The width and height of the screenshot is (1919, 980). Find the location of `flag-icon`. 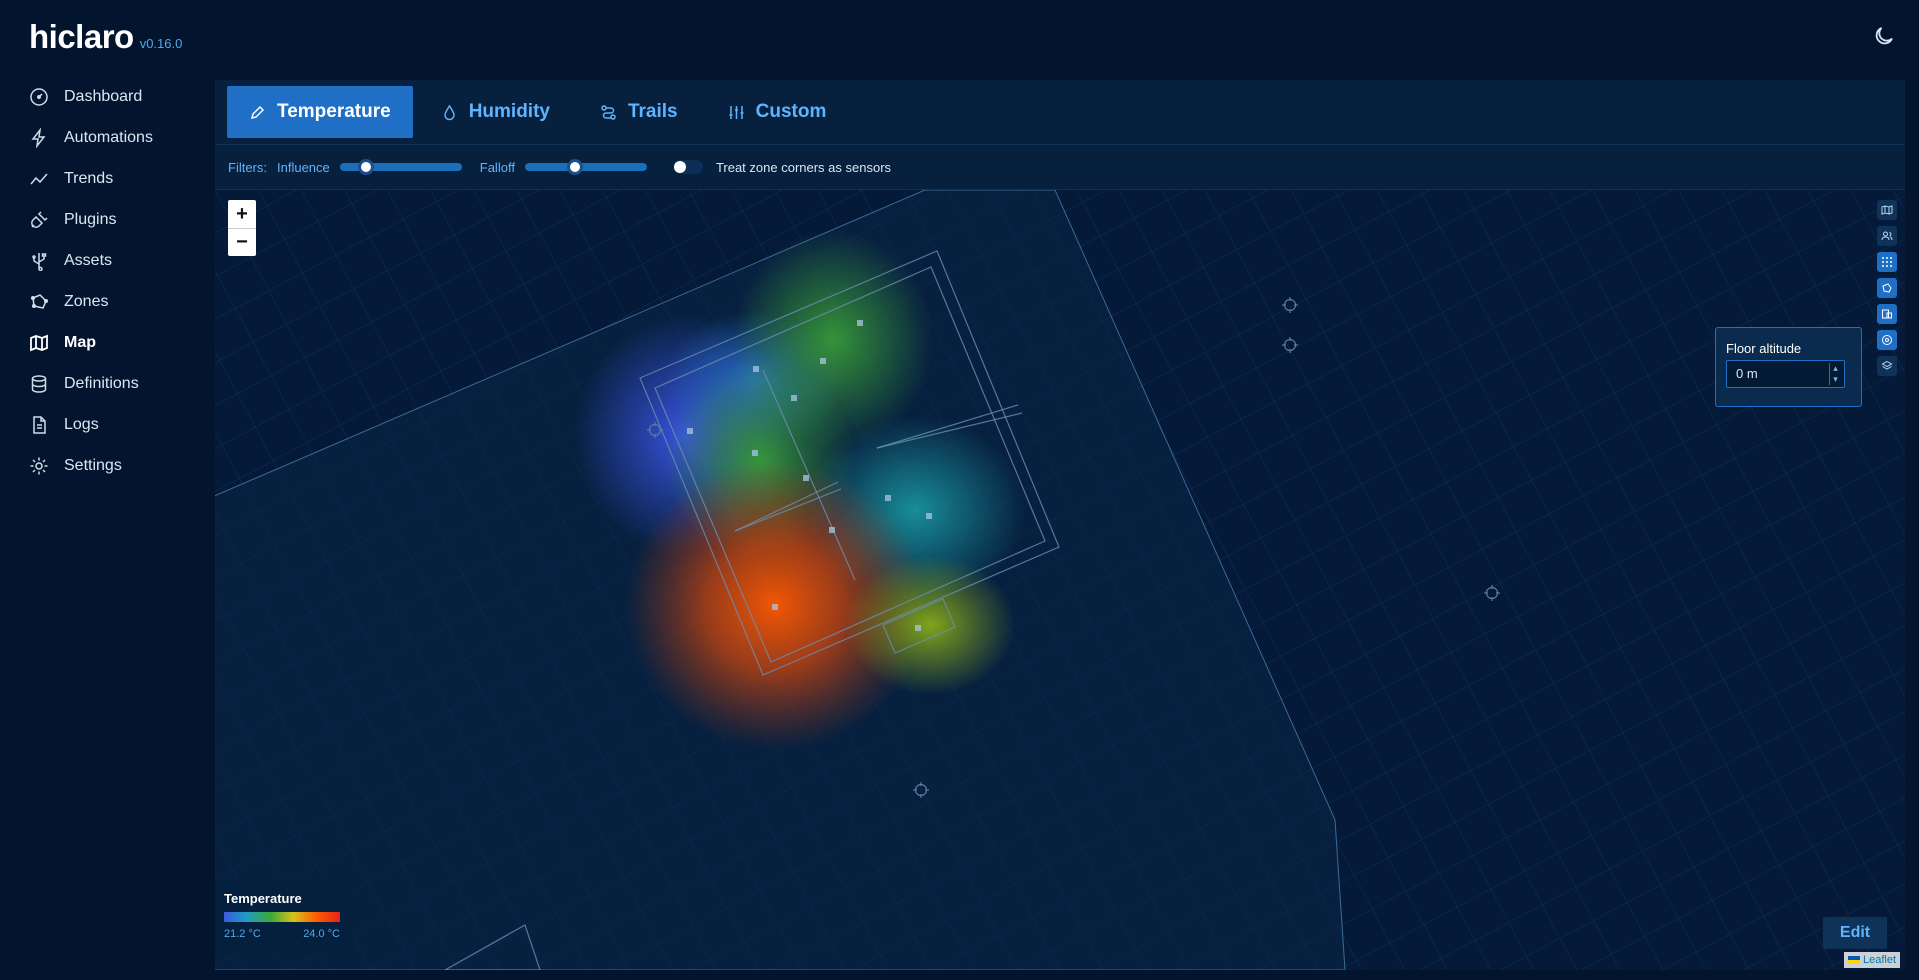

flag-icon is located at coordinates (1854, 960).